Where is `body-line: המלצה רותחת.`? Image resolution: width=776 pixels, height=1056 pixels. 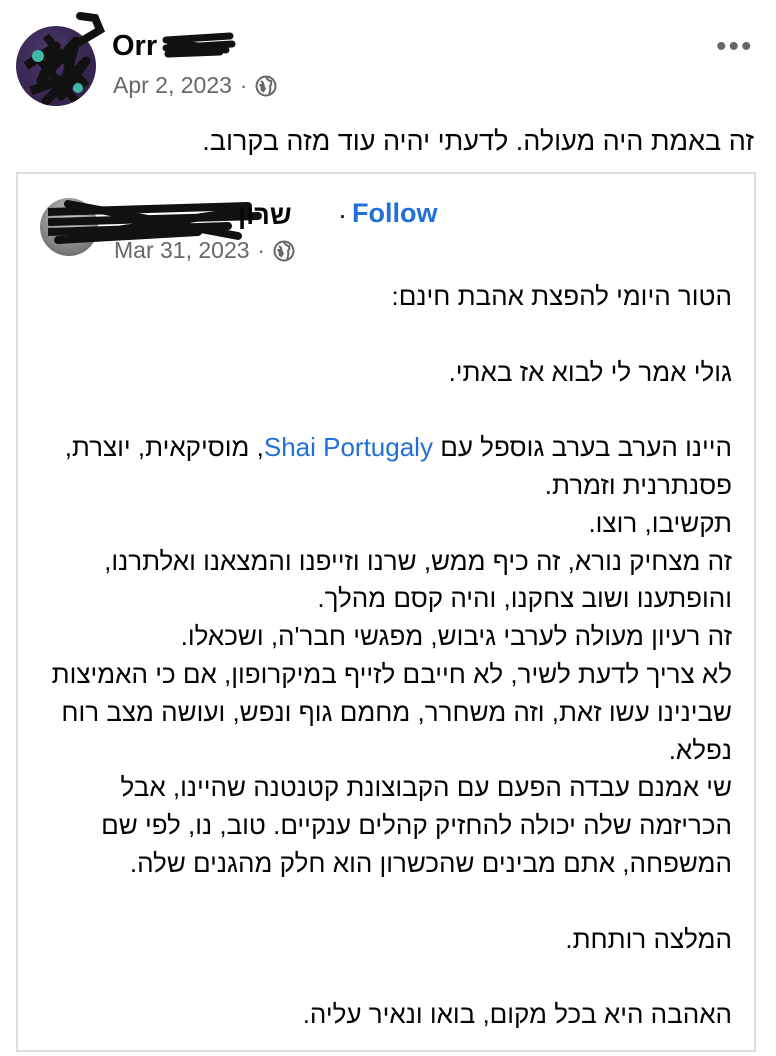 body-line: המלצה רותחת. is located at coordinates (648, 938).